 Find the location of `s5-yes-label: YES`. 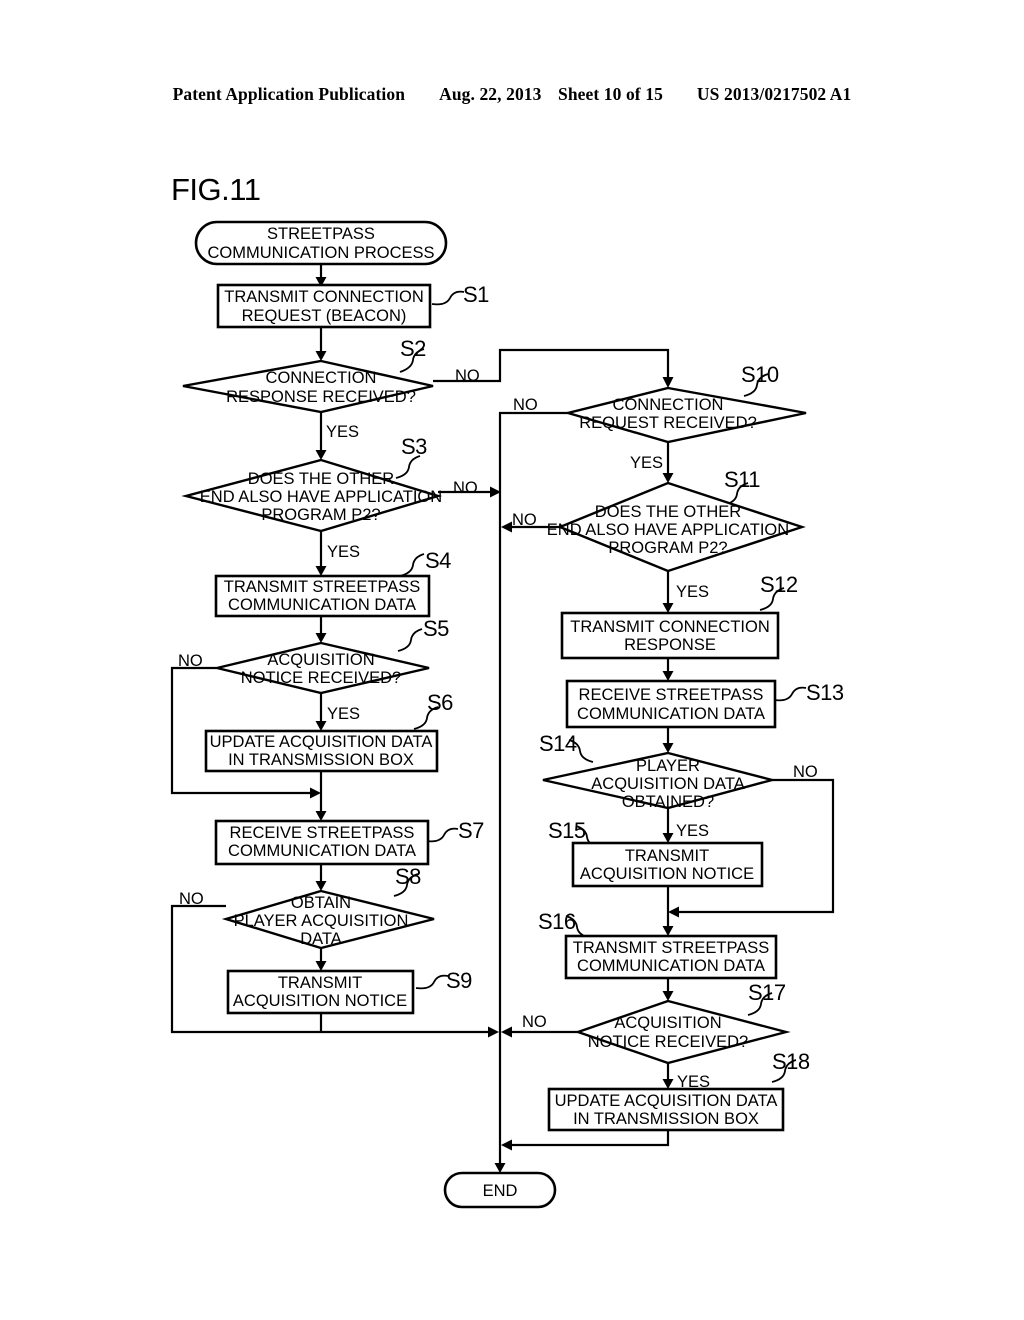

s5-yes-label: YES is located at coordinates (343, 714).